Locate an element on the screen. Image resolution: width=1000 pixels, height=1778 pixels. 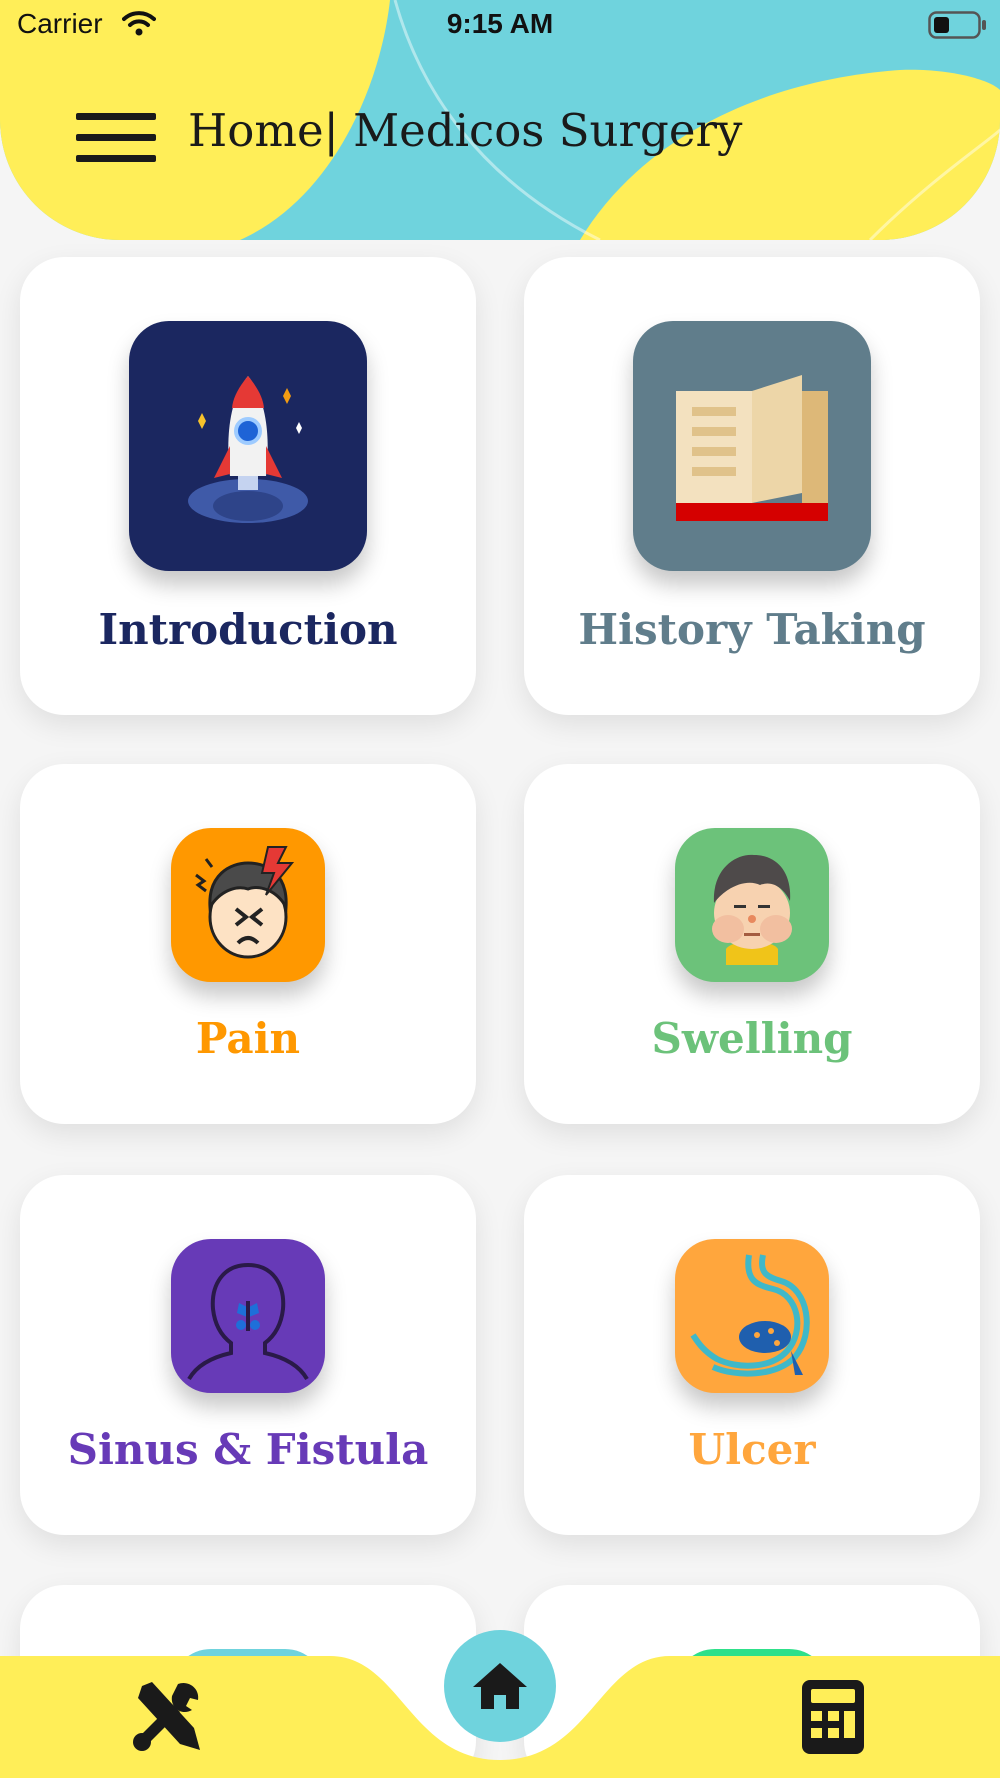
tools-icon is located at coordinates (167, 1717).